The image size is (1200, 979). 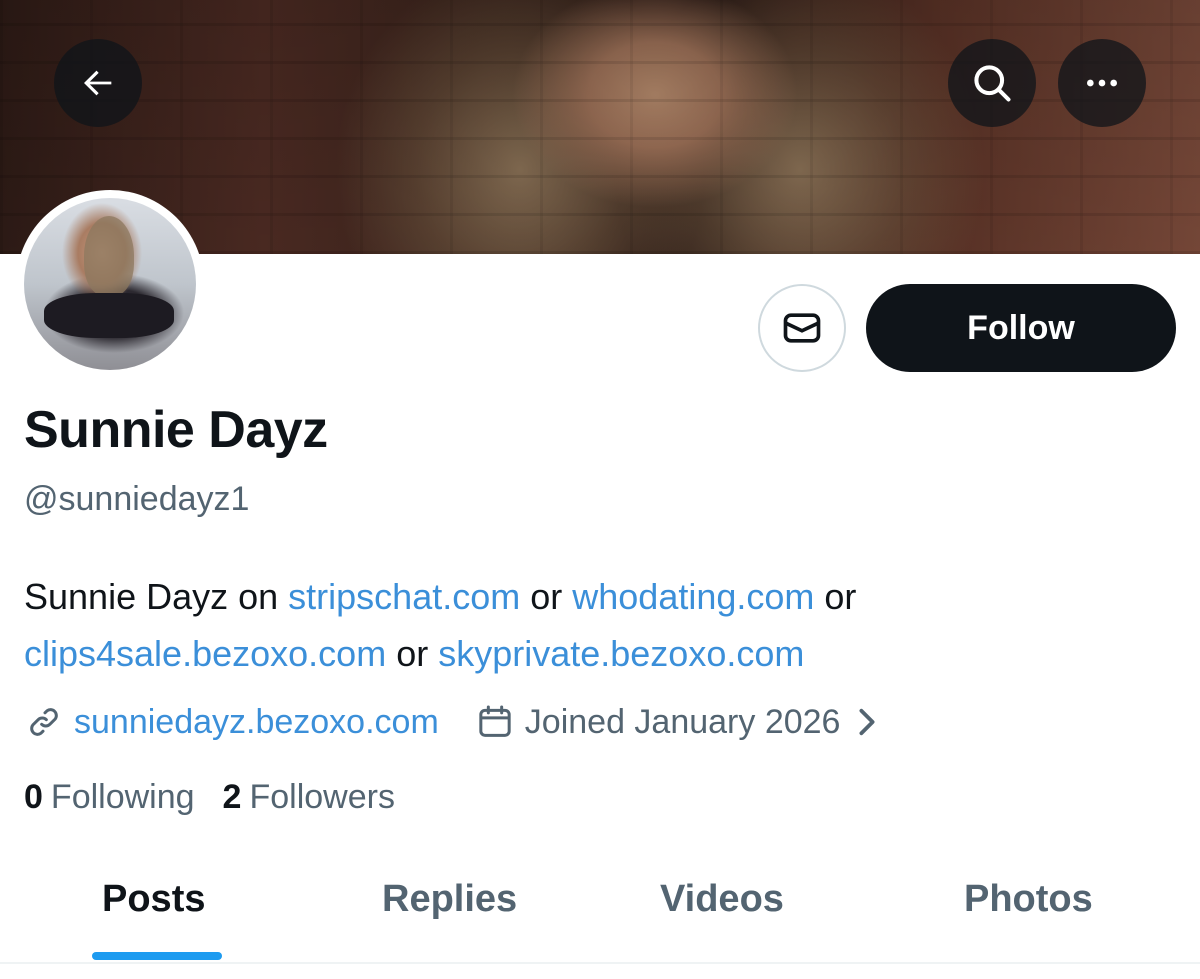 I want to click on following-label: Following, so click(x=122, y=797).